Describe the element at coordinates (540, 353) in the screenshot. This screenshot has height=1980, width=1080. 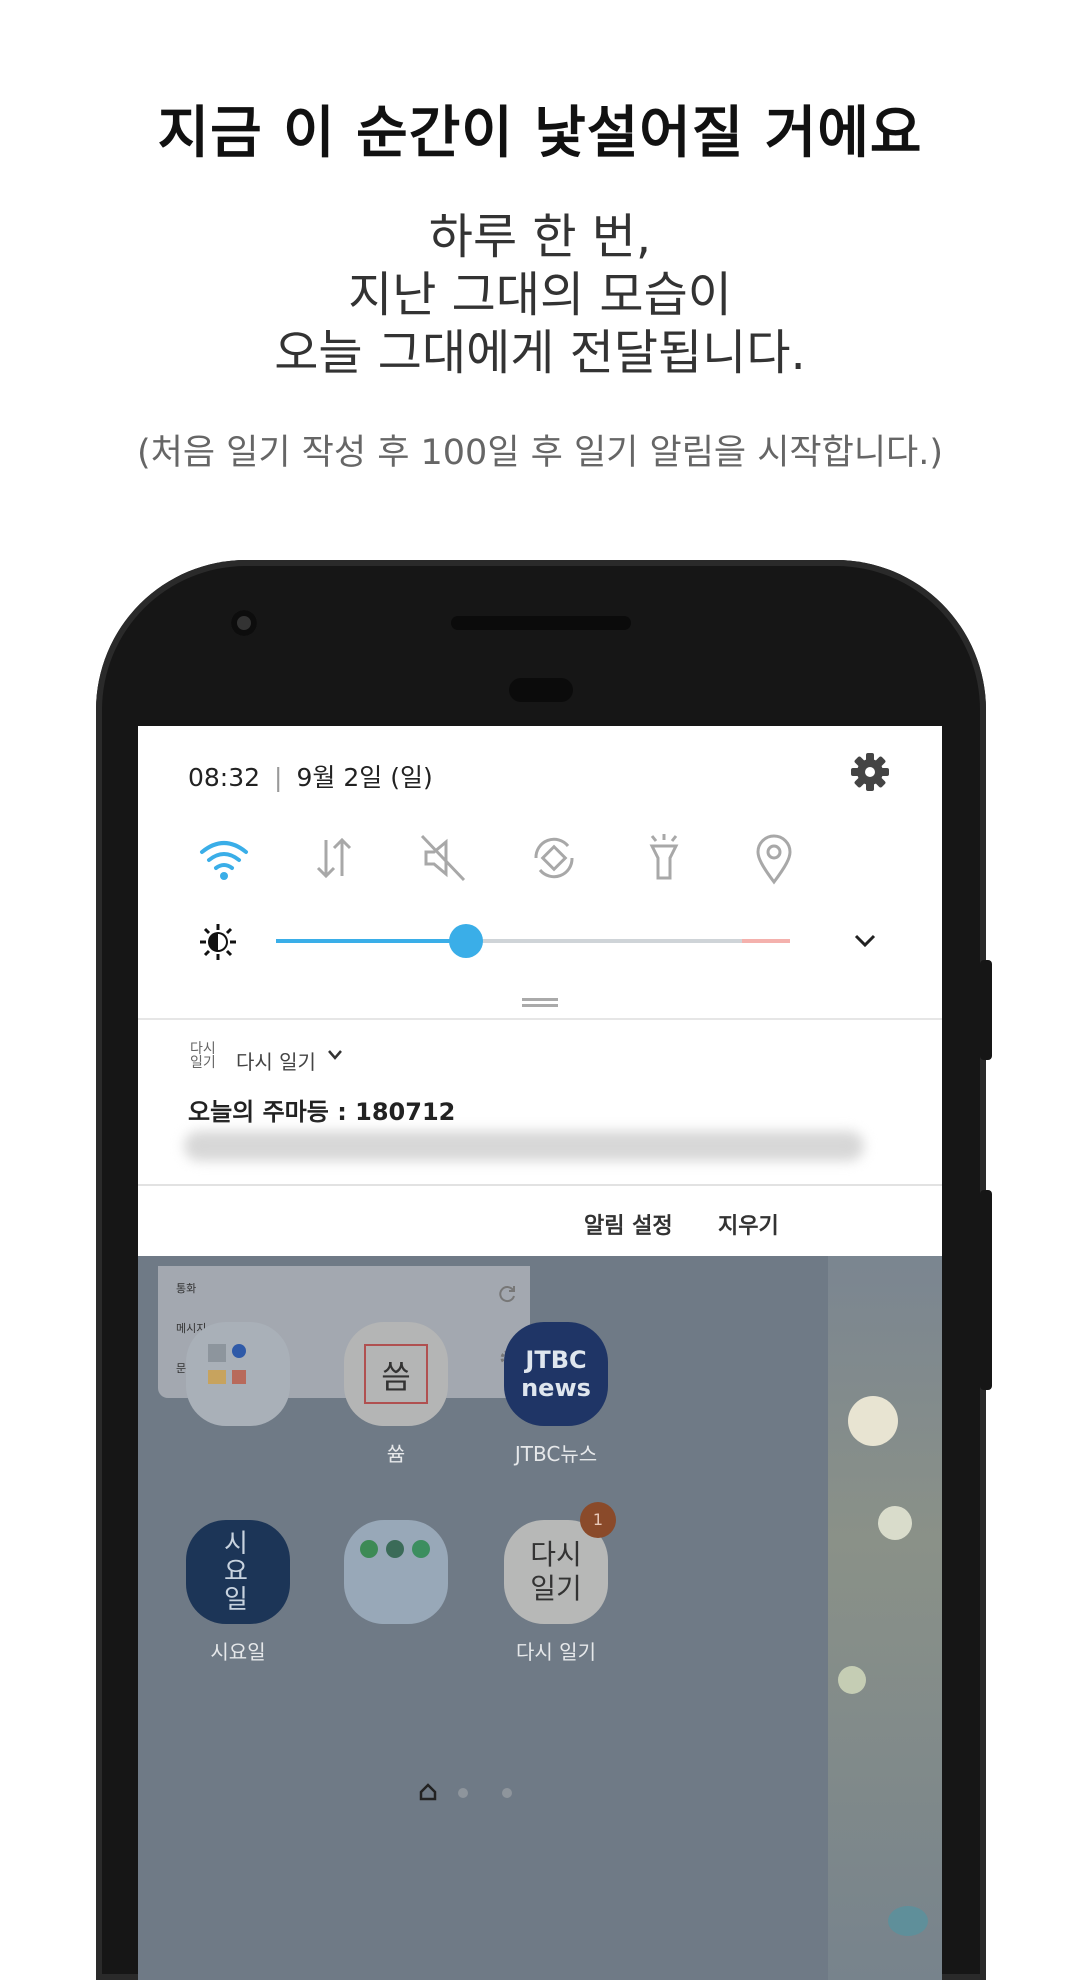
I see `promo-subtitle-line: 오늘 그대에게 전달됩니다.` at that location.